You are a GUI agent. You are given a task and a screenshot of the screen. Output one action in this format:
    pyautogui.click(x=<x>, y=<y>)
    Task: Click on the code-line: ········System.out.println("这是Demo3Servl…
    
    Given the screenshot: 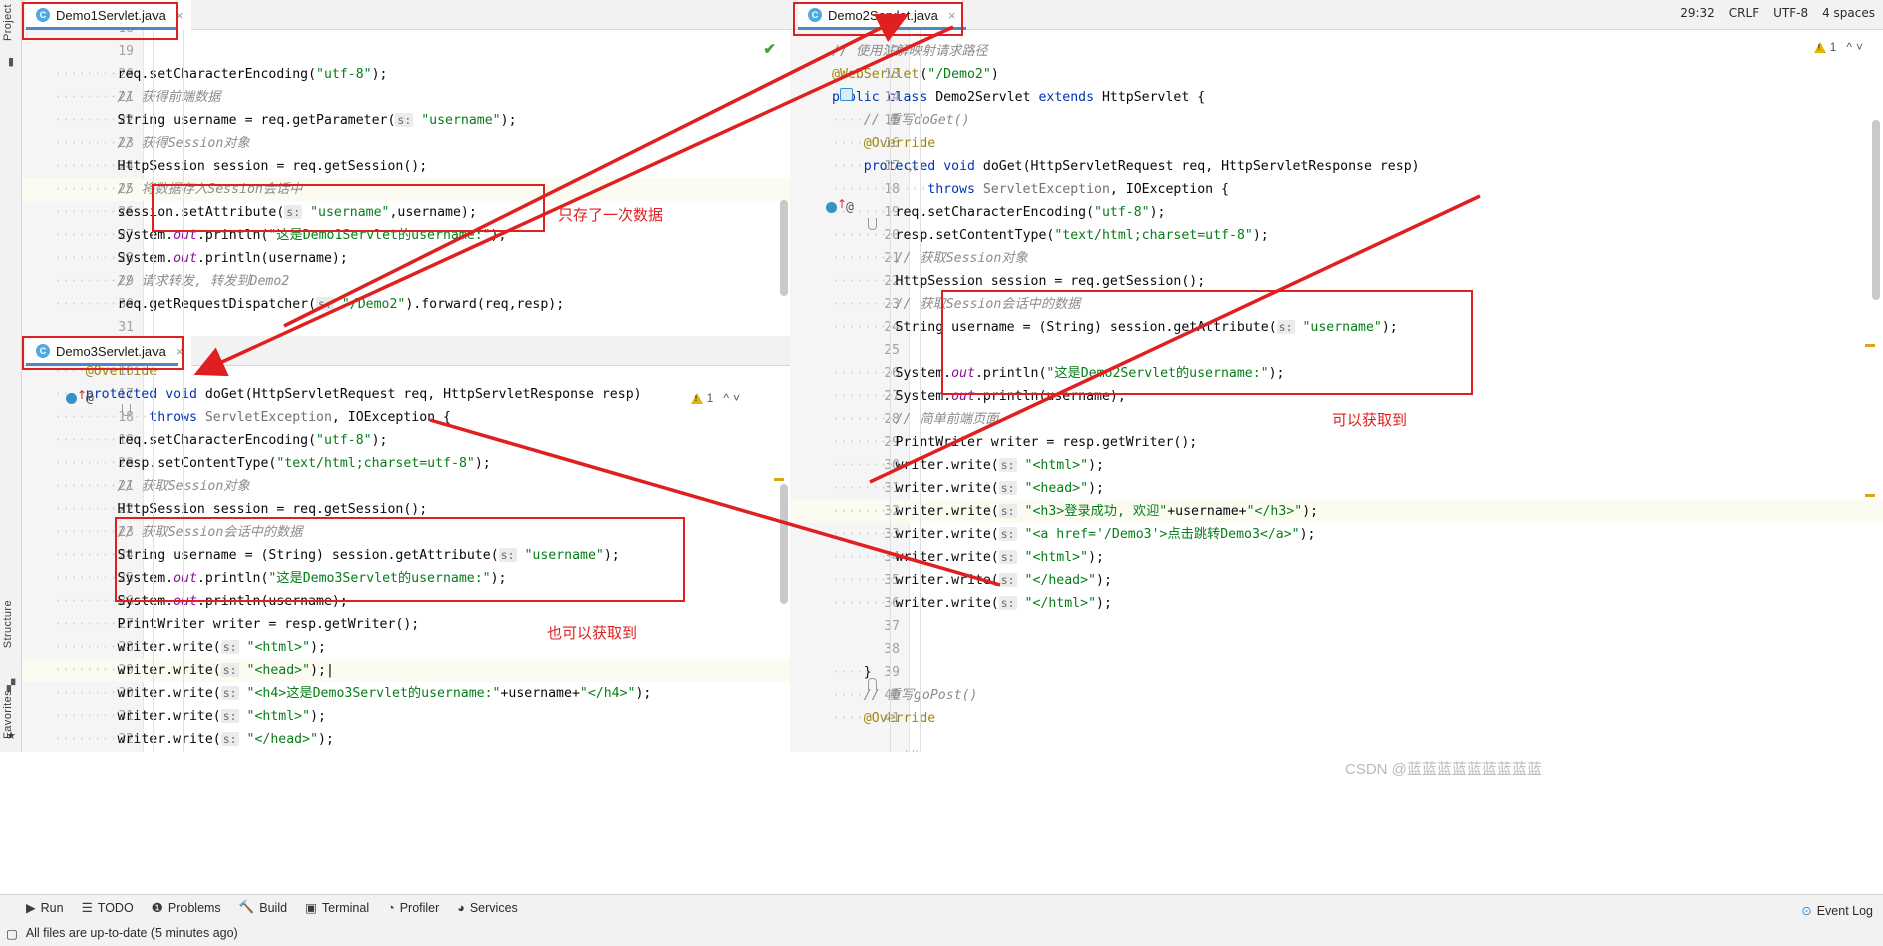 What is the action you would take?
    pyautogui.click(x=280, y=578)
    